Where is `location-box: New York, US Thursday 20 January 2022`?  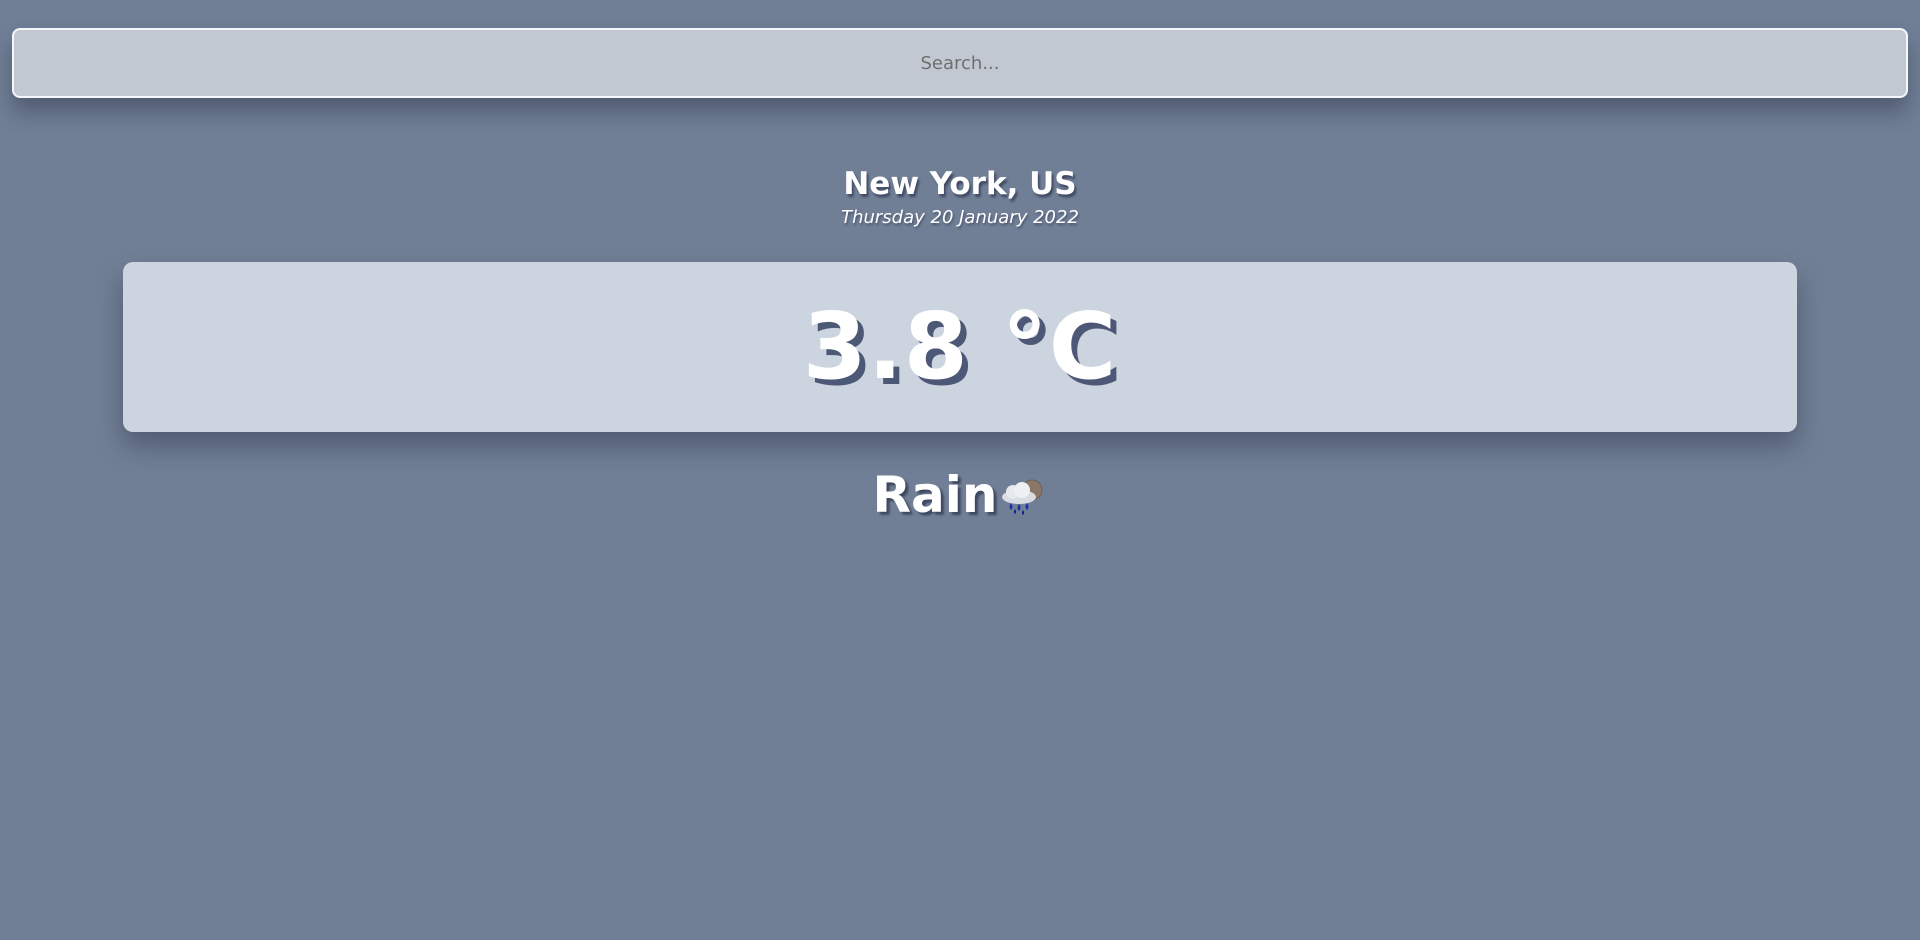
location-box: New York, US Thursday 20 January 2022 is located at coordinates (960, 197).